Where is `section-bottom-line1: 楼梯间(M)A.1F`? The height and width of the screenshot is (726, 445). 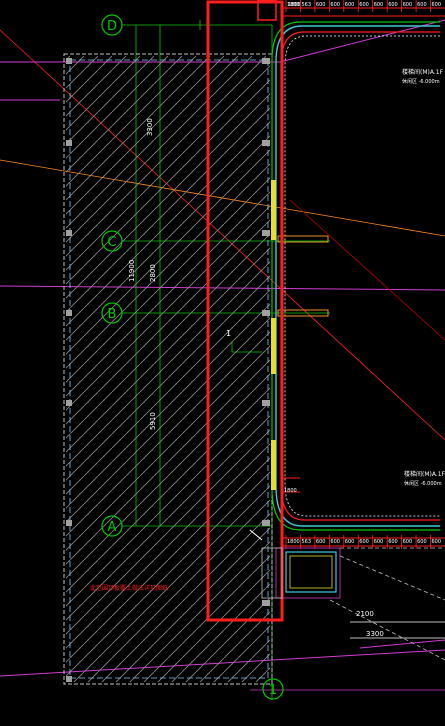 section-bottom-line1: 楼梯间(M)A.1F is located at coordinates (424, 474).